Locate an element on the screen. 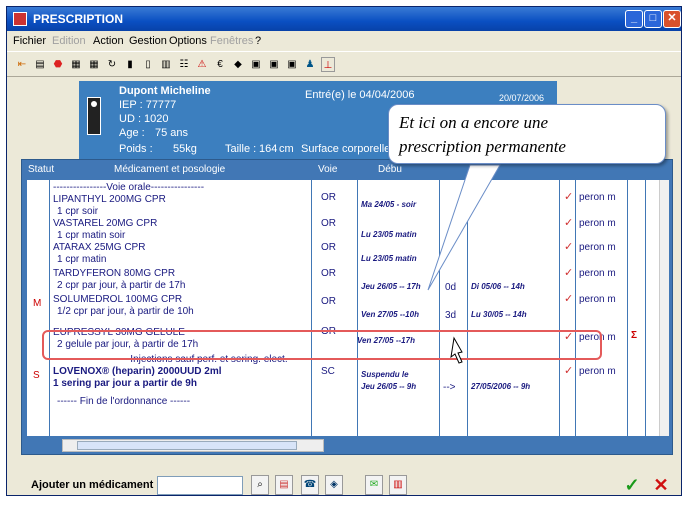  callout-pointer is located at coordinates (464, 227).